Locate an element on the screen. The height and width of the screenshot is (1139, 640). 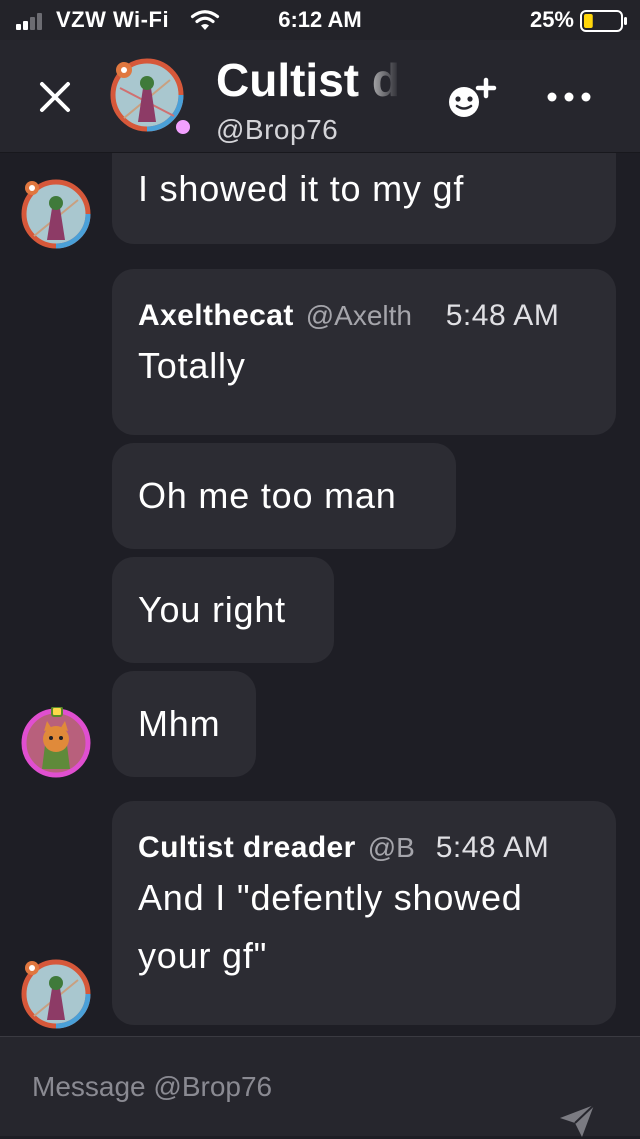
page-title: Cultist d is located at coordinates (308, 80).